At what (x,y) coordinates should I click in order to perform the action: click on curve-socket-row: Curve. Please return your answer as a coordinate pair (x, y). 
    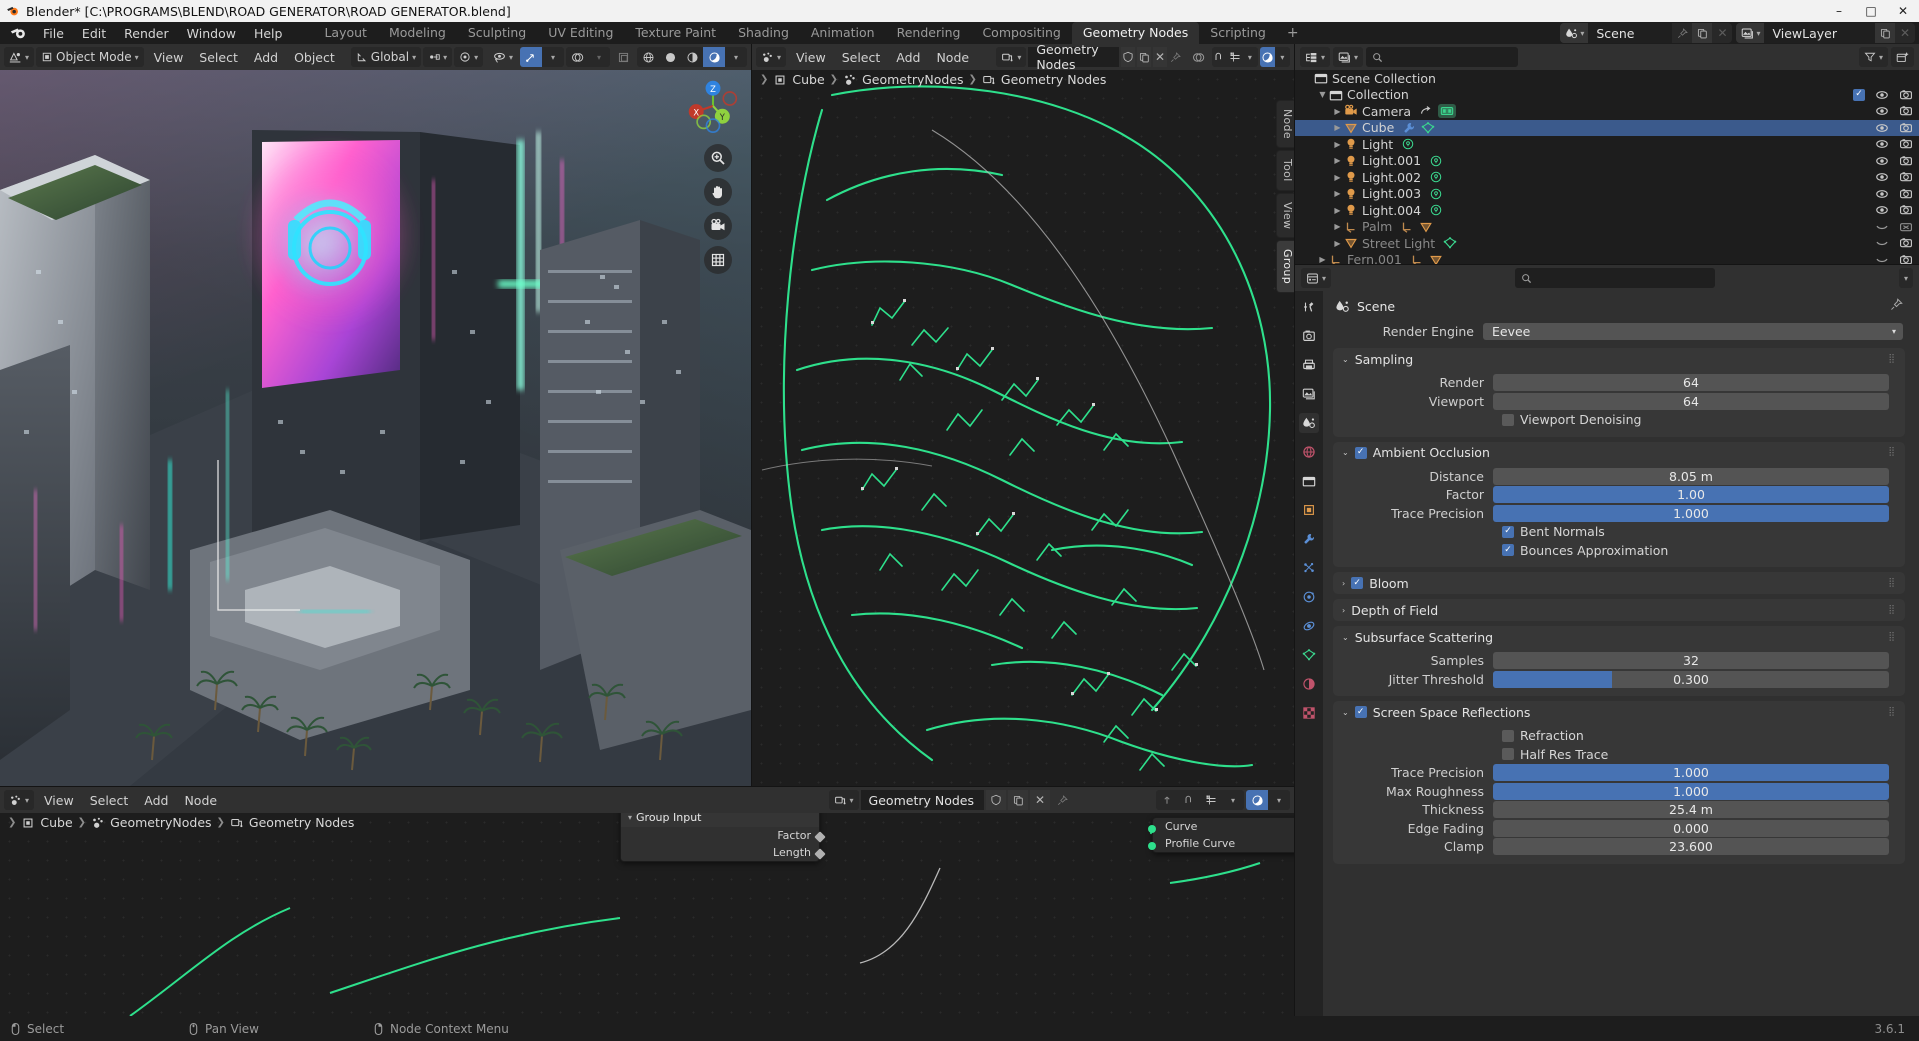
    Looking at the image, I should click on (1221, 826).